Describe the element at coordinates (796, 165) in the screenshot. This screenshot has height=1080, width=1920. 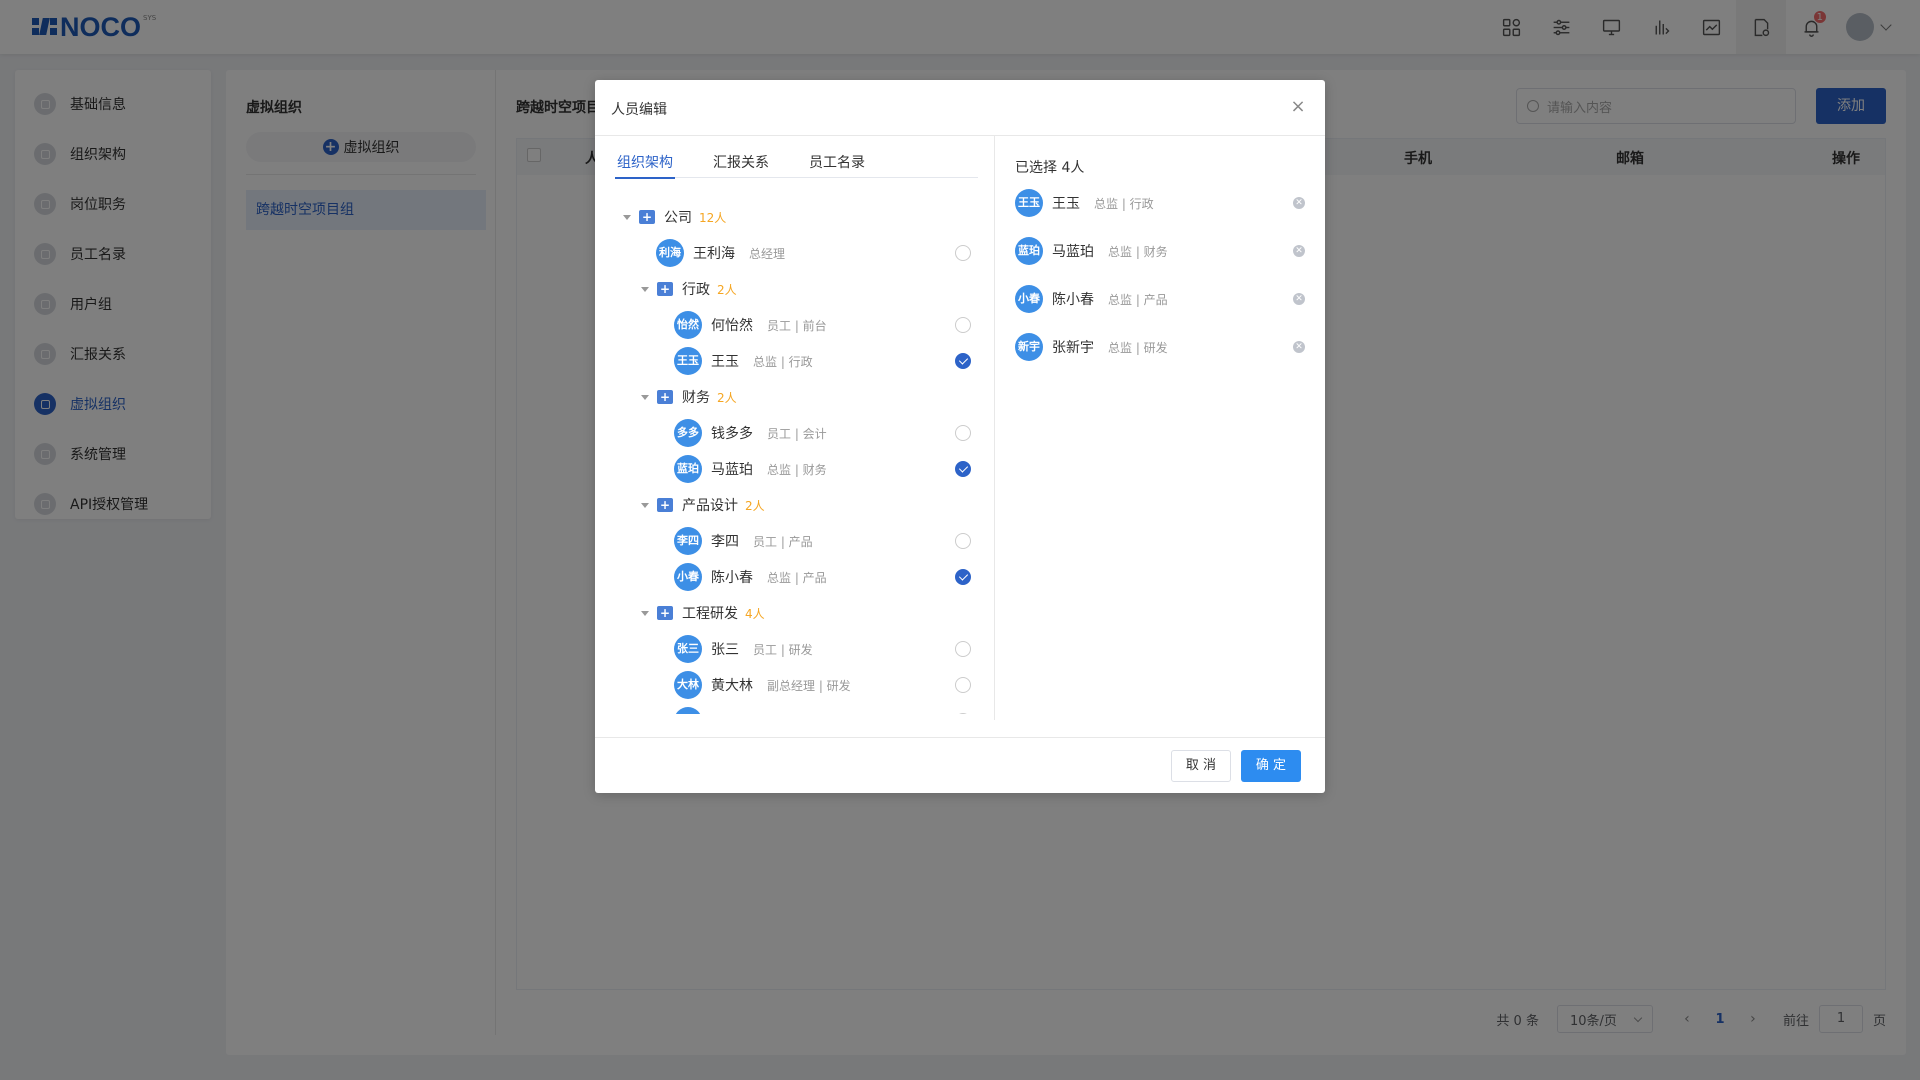
I see `picker-tabs: 组织架构 汇报关系 员工名录` at that location.